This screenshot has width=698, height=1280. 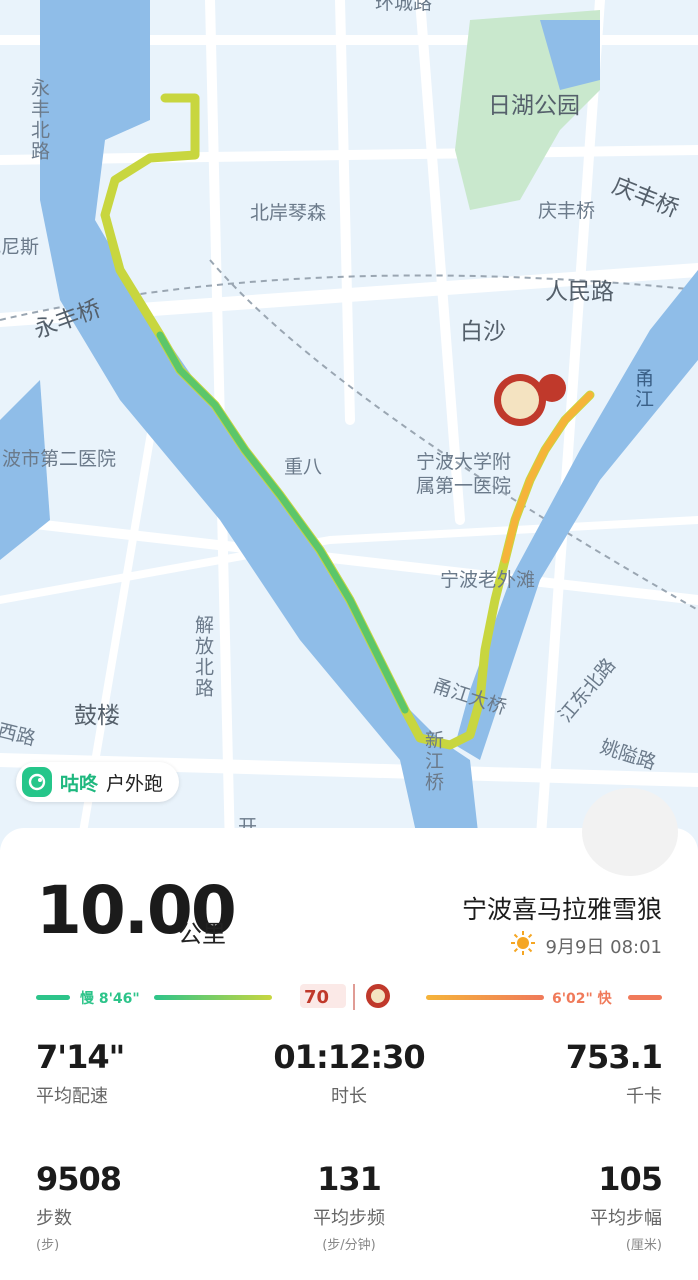 What do you see at coordinates (582, 999) in the screenshot?
I see `pace-fast-label: 6'02" 快` at bounding box center [582, 999].